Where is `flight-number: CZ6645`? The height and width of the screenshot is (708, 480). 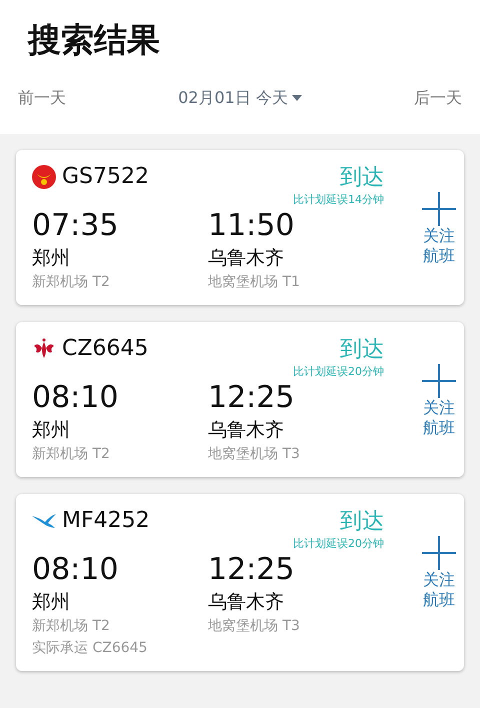
flight-number: CZ6645 is located at coordinates (105, 348).